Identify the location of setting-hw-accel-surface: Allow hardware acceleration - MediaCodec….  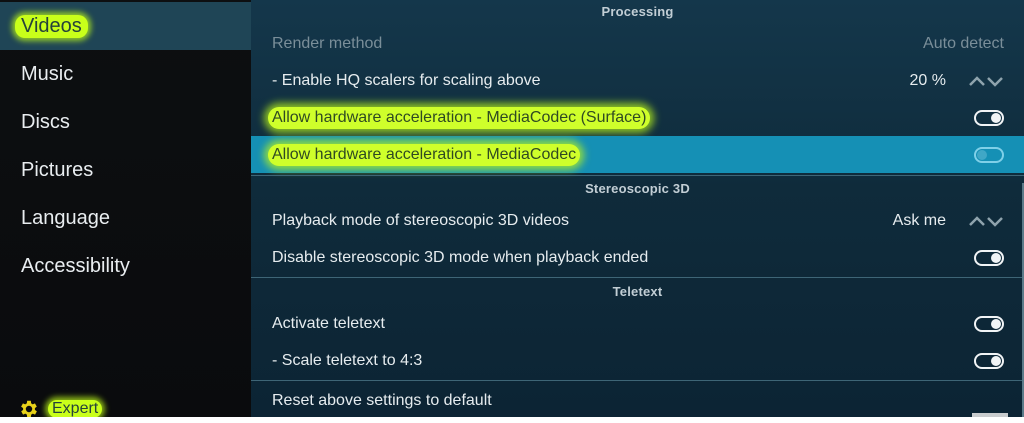
(637, 117).